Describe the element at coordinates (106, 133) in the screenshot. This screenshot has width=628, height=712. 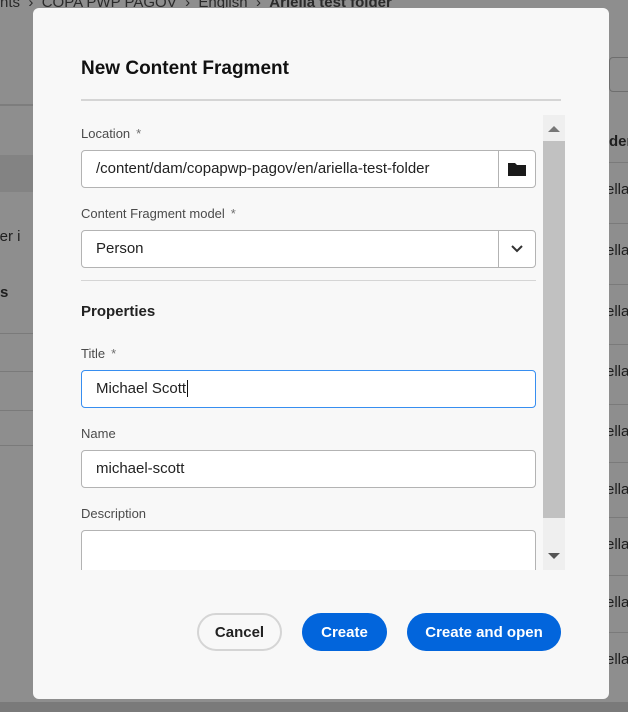
I see `location-label: Location` at that location.